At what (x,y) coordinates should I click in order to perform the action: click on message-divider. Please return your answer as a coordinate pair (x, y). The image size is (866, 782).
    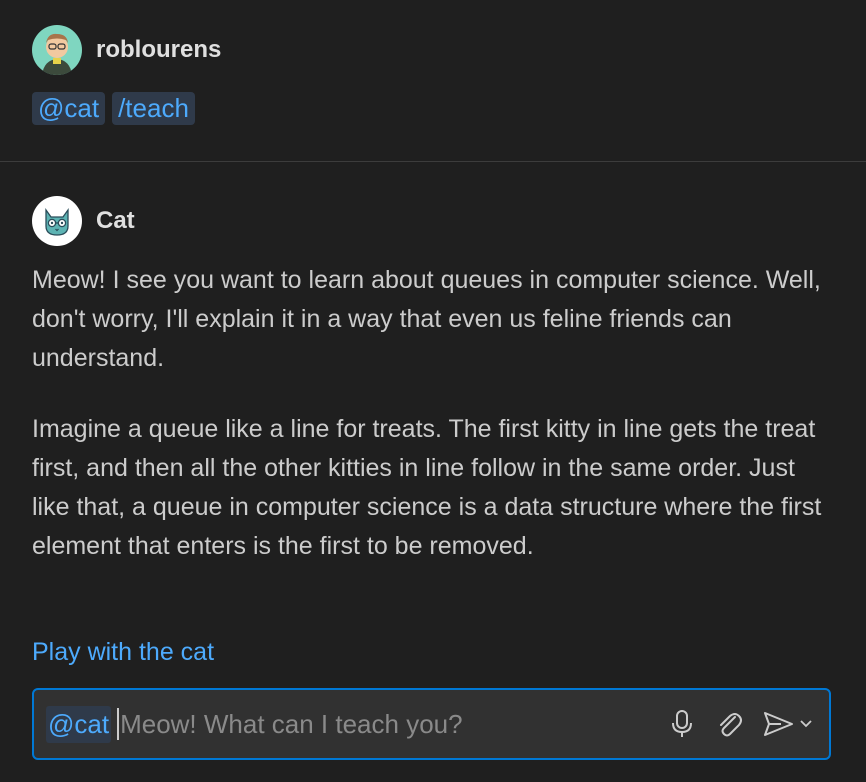
    Looking at the image, I should click on (433, 161).